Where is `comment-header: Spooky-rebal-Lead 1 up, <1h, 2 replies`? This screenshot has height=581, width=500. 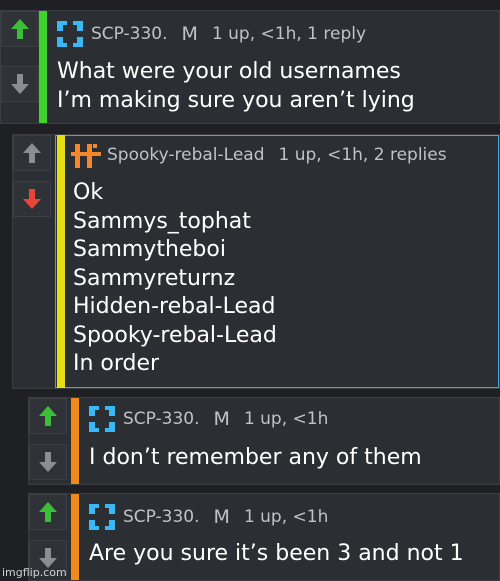
comment-header: Spooky-rebal-Lead 1 up, <1h, 2 replies is located at coordinates (259, 155).